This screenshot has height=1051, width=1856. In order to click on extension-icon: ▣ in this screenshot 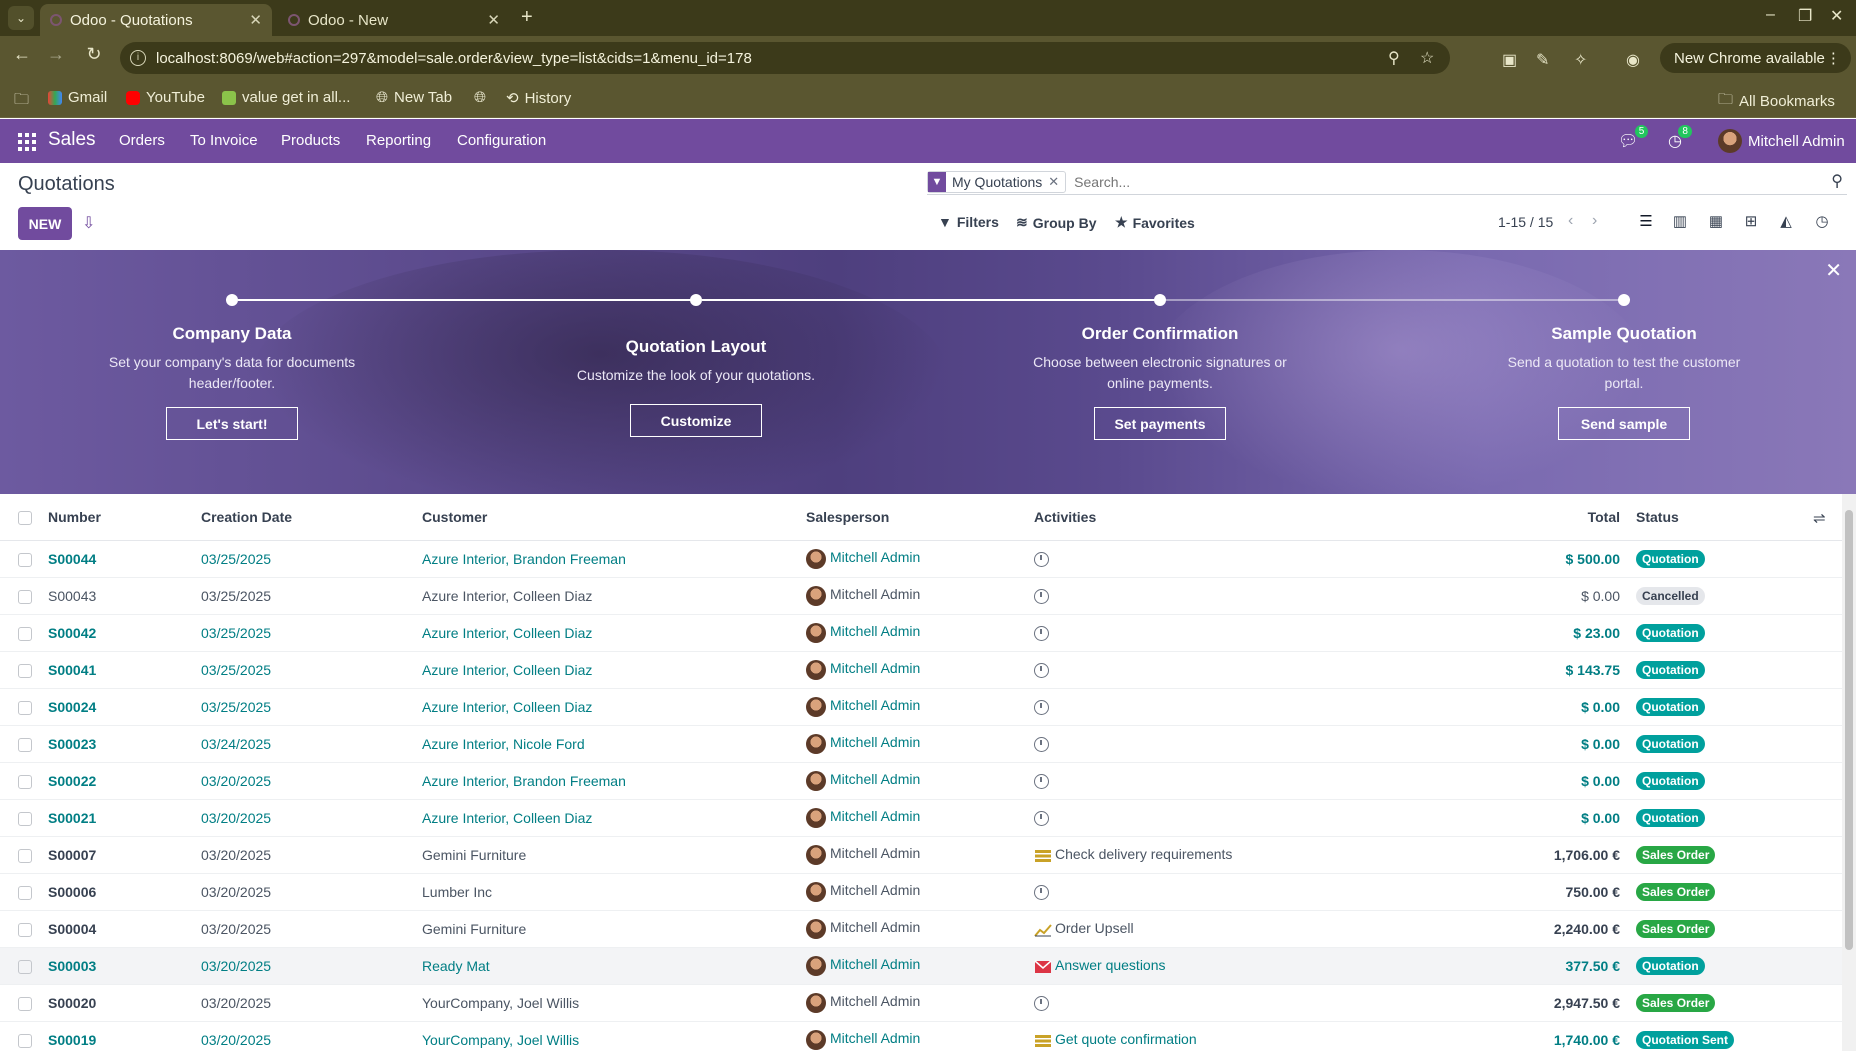, I will do `click(1509, 60)`.